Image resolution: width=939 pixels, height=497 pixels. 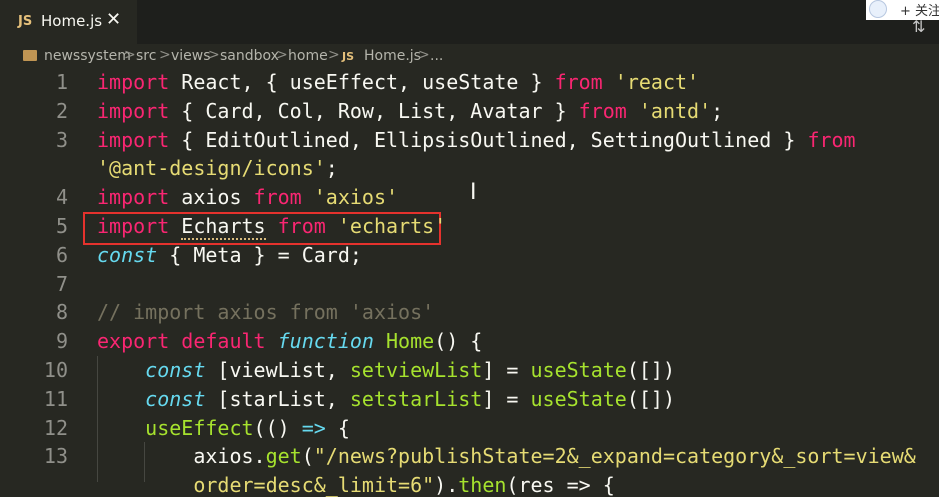 I want to click on code-token: // import axios from 'axios', so click(x=266, y=312).